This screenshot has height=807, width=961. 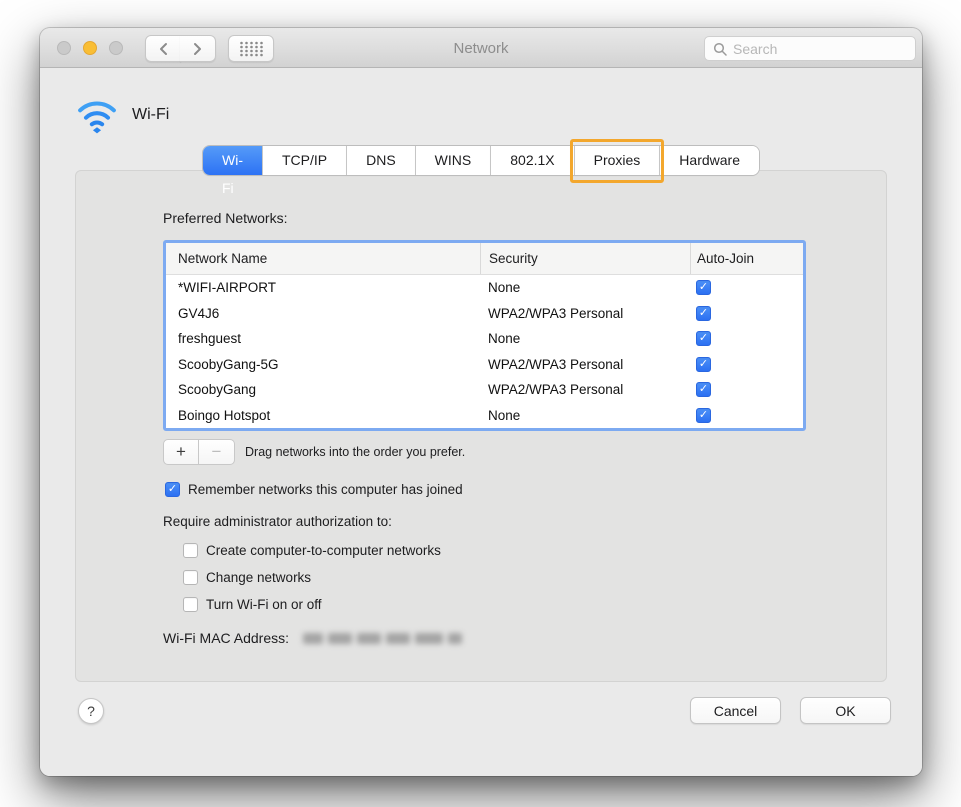 I want to click on network-name-cell: ScoobyGang-5G, so click(x=228, y=364).